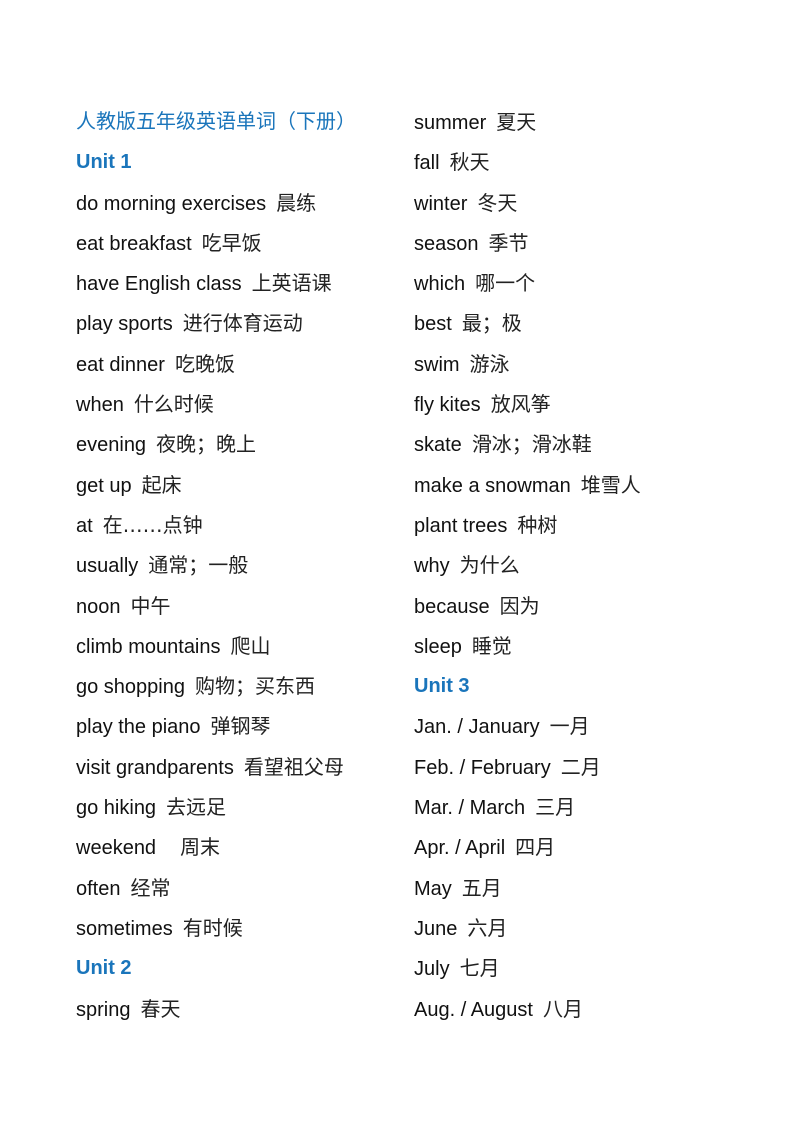 The height and width of the screenshot is (1132, 800). I want to click on english-term: fall, so click(427, 163).